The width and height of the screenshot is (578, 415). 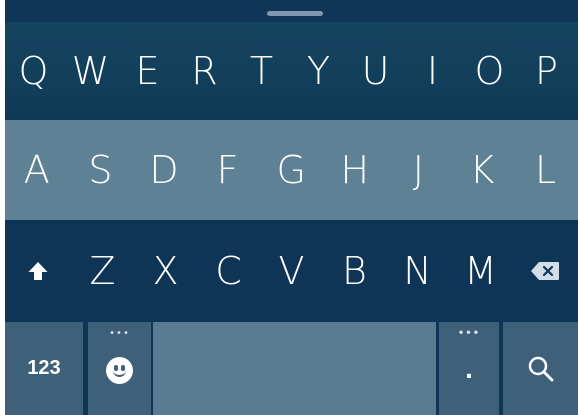 What do you see at coordinates (482, 170) in the screenshot?
I see `key-k: K` at bounding box center [482, 170].